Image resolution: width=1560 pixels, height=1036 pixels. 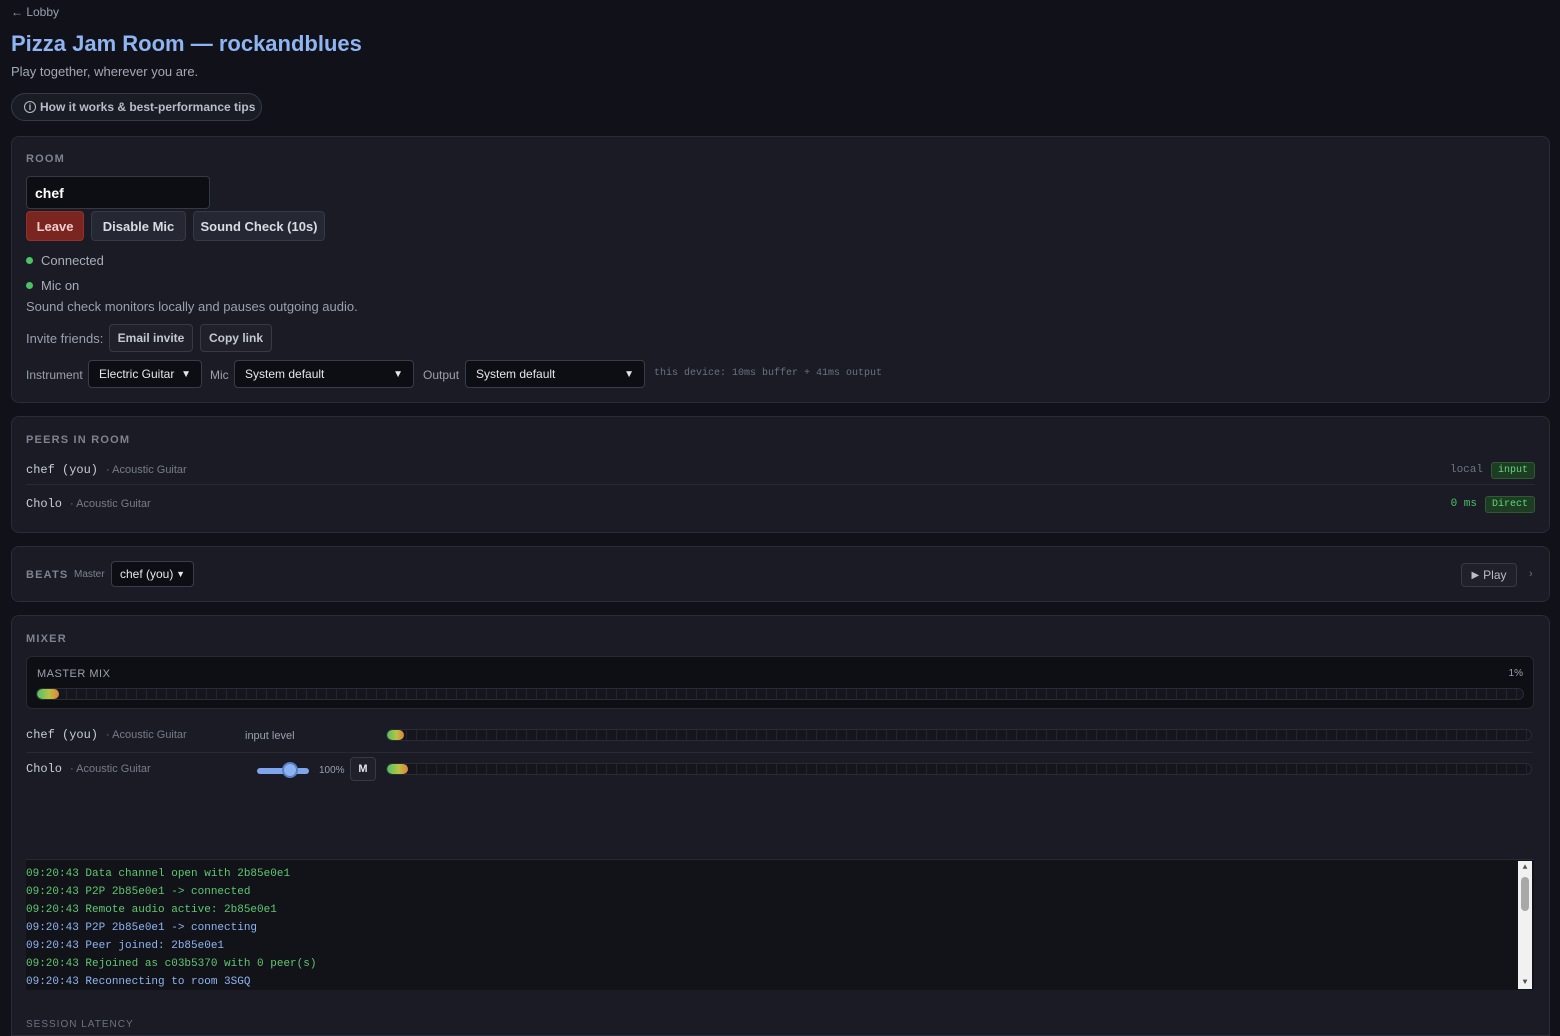 I want to click on volume-percent: 100%, so click(x=332, y=770).